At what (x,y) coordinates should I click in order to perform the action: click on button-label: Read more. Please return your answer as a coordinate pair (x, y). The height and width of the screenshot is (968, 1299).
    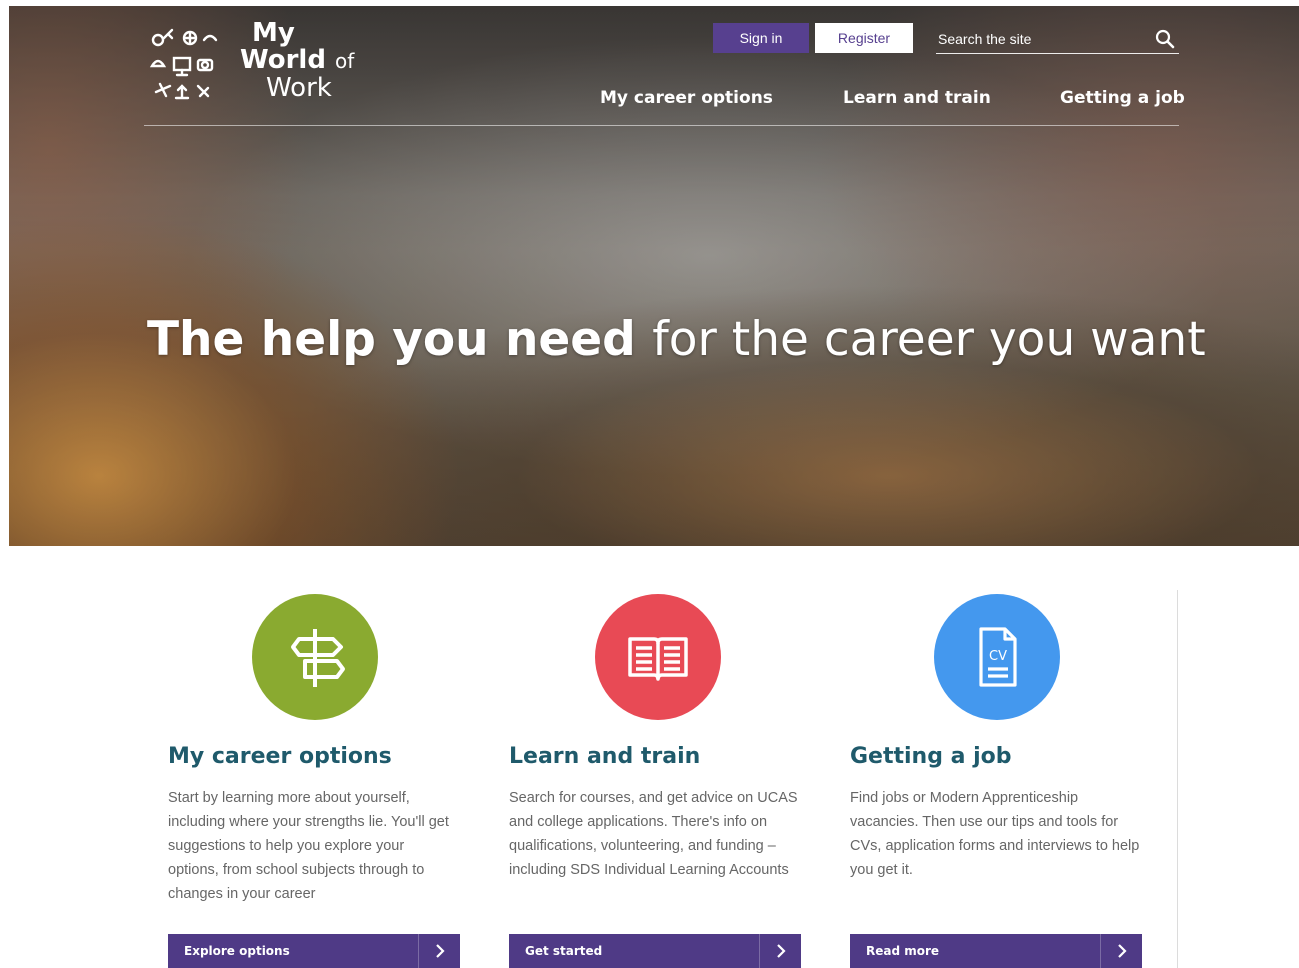
    Looking at the image, I should click on (903, 951).